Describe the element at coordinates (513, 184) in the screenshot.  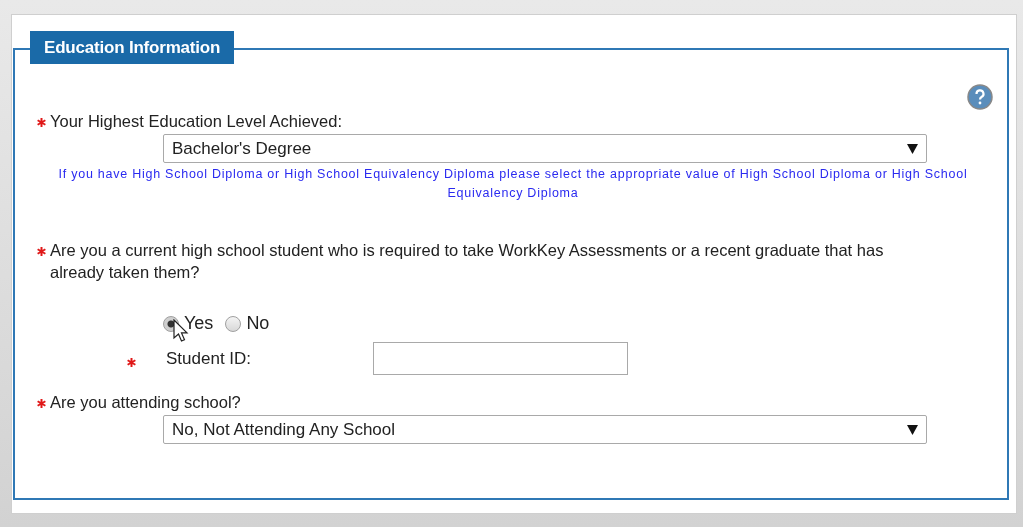
I see `hint-text: If you have High School Diploma or High School Equivalency Diploma please select the appropriate value of High School Diploma or High School Equivalency Diploma` at that location.